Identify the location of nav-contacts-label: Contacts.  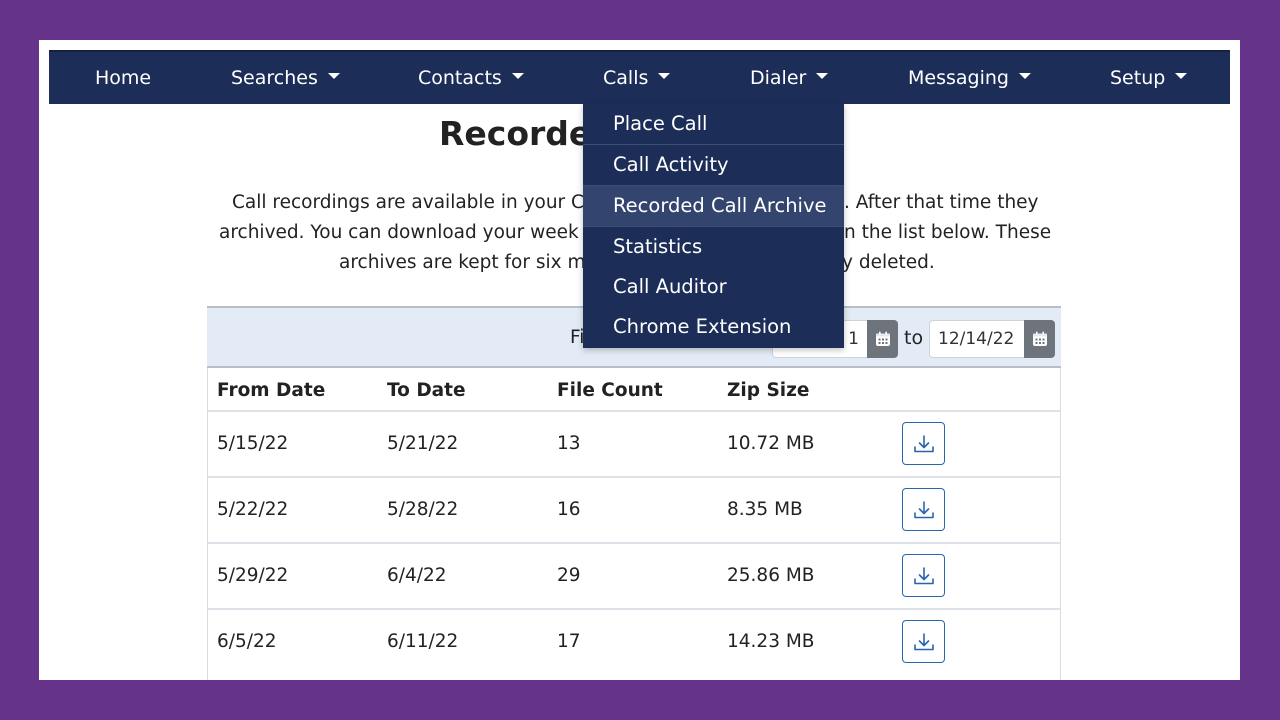
(460, 78).